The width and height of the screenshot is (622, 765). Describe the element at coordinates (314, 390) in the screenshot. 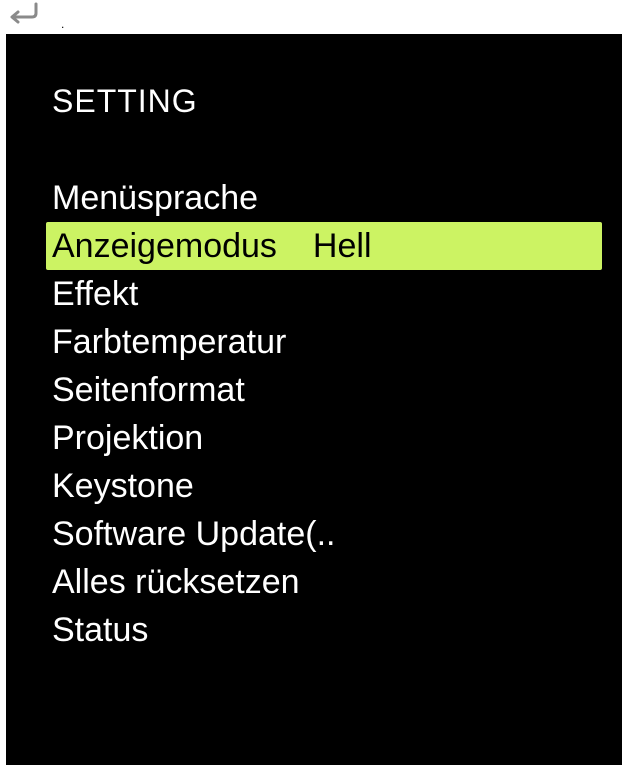

I see `menu-item-seitenformat: Seitenformat` at that location.